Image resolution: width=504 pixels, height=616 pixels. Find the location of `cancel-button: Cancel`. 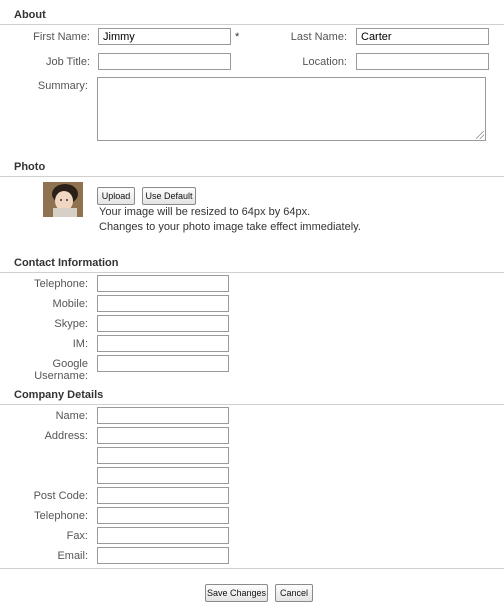

cancel-button: Cancel is located at coordinates (294, 593).